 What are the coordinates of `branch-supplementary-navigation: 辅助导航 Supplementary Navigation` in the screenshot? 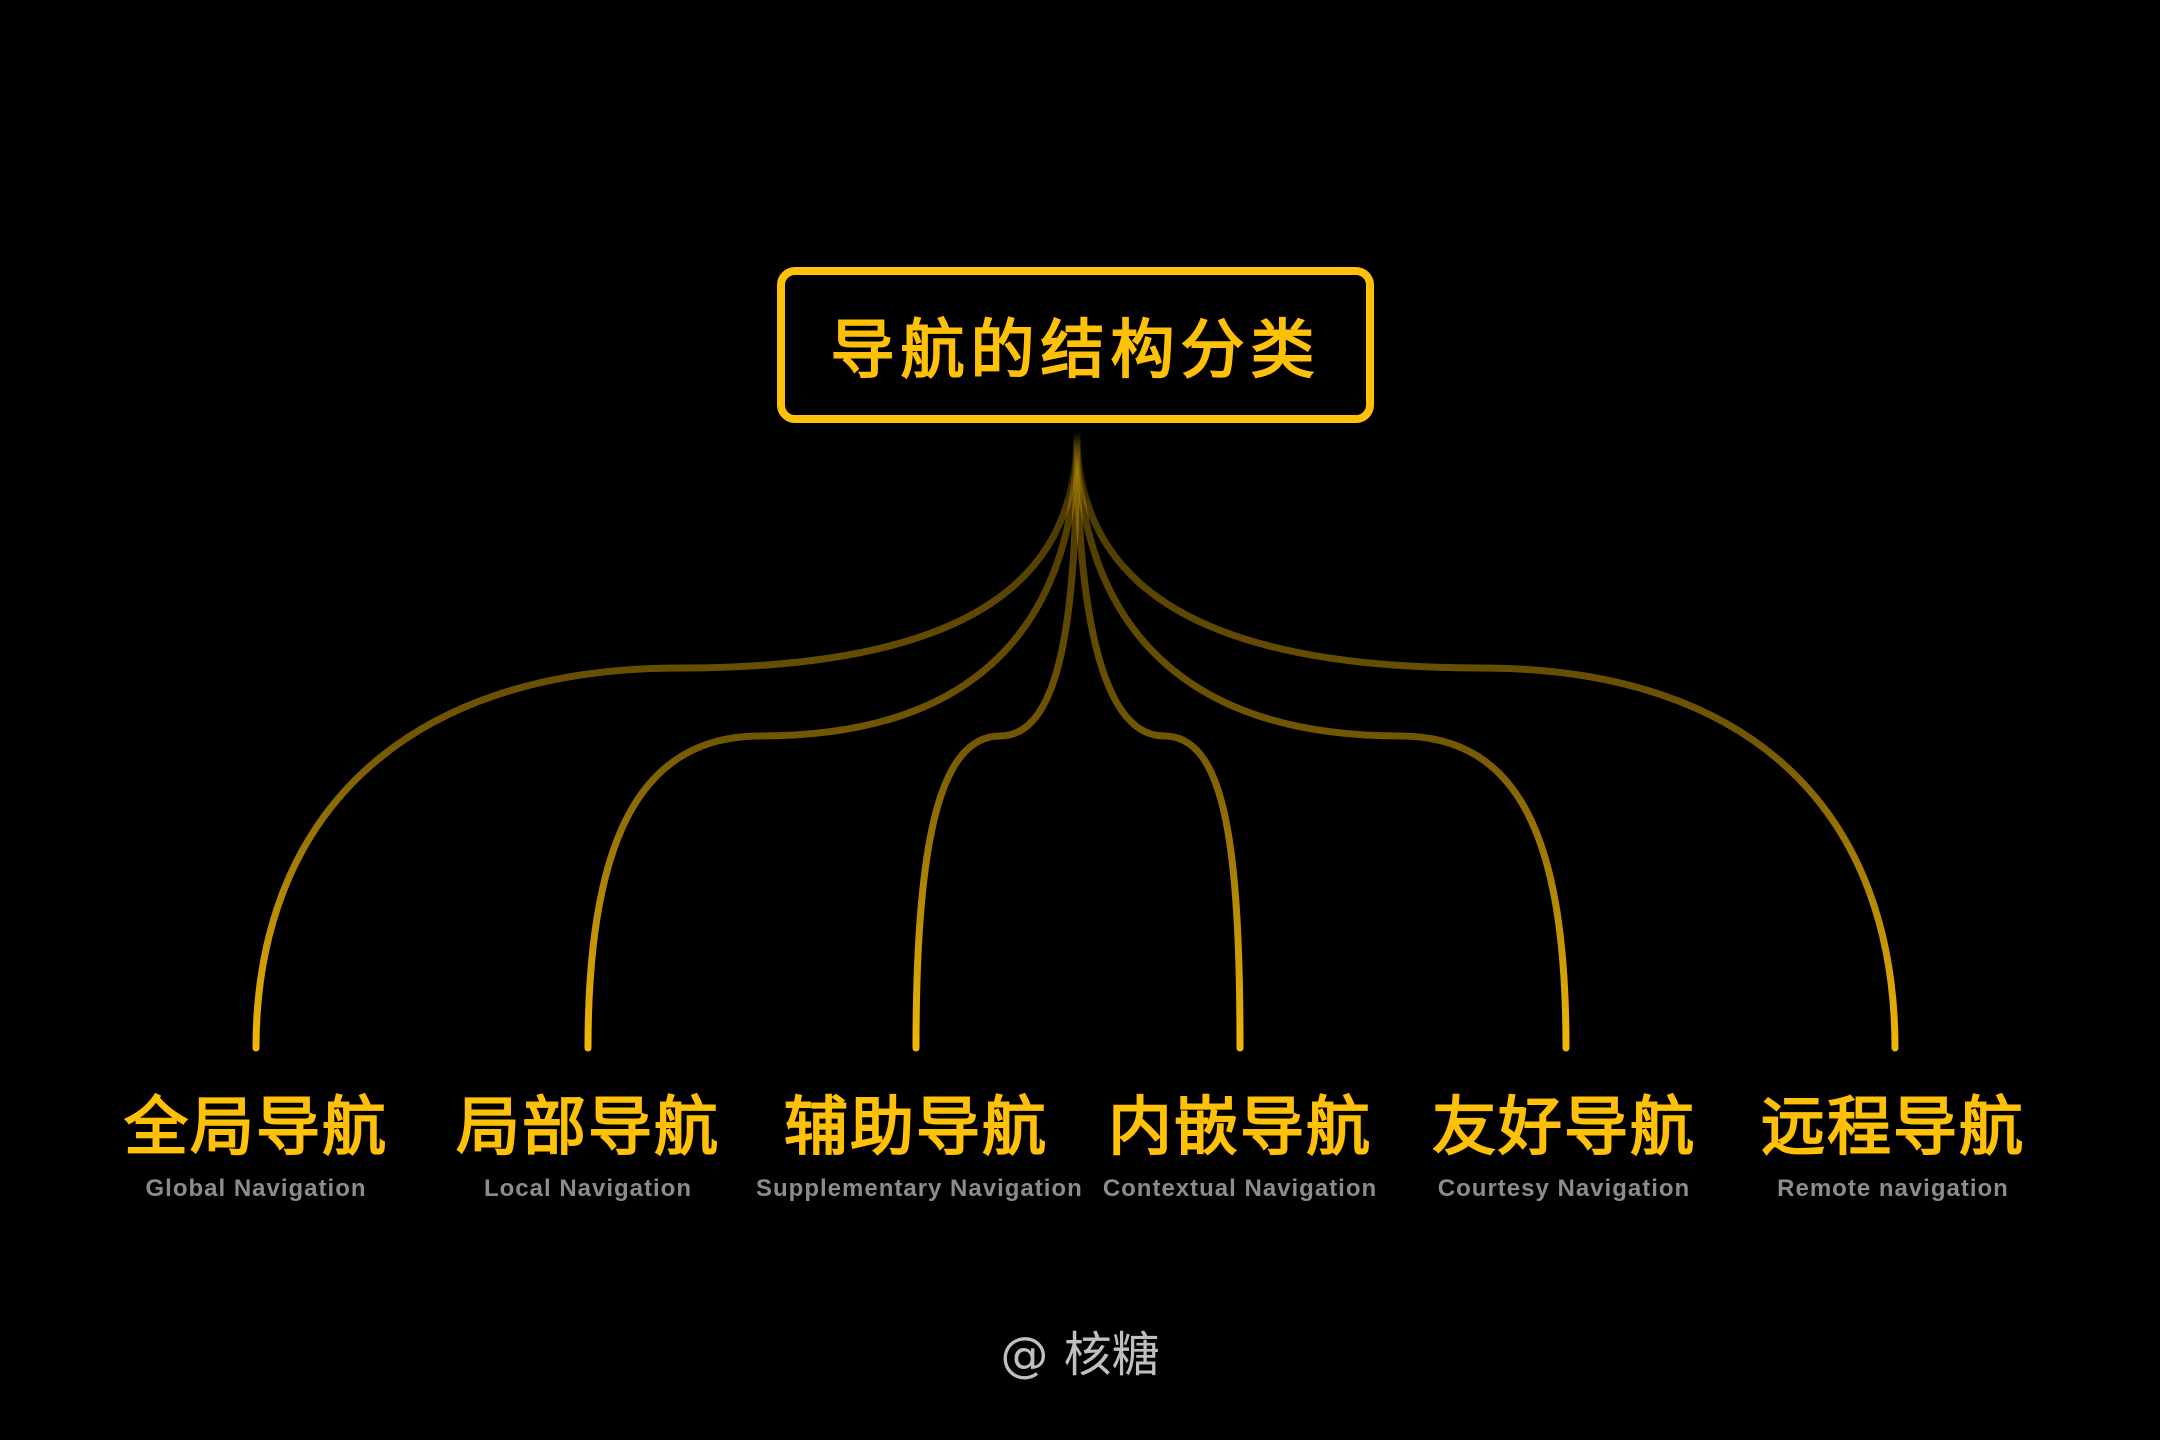 It's located at (919, 1147).